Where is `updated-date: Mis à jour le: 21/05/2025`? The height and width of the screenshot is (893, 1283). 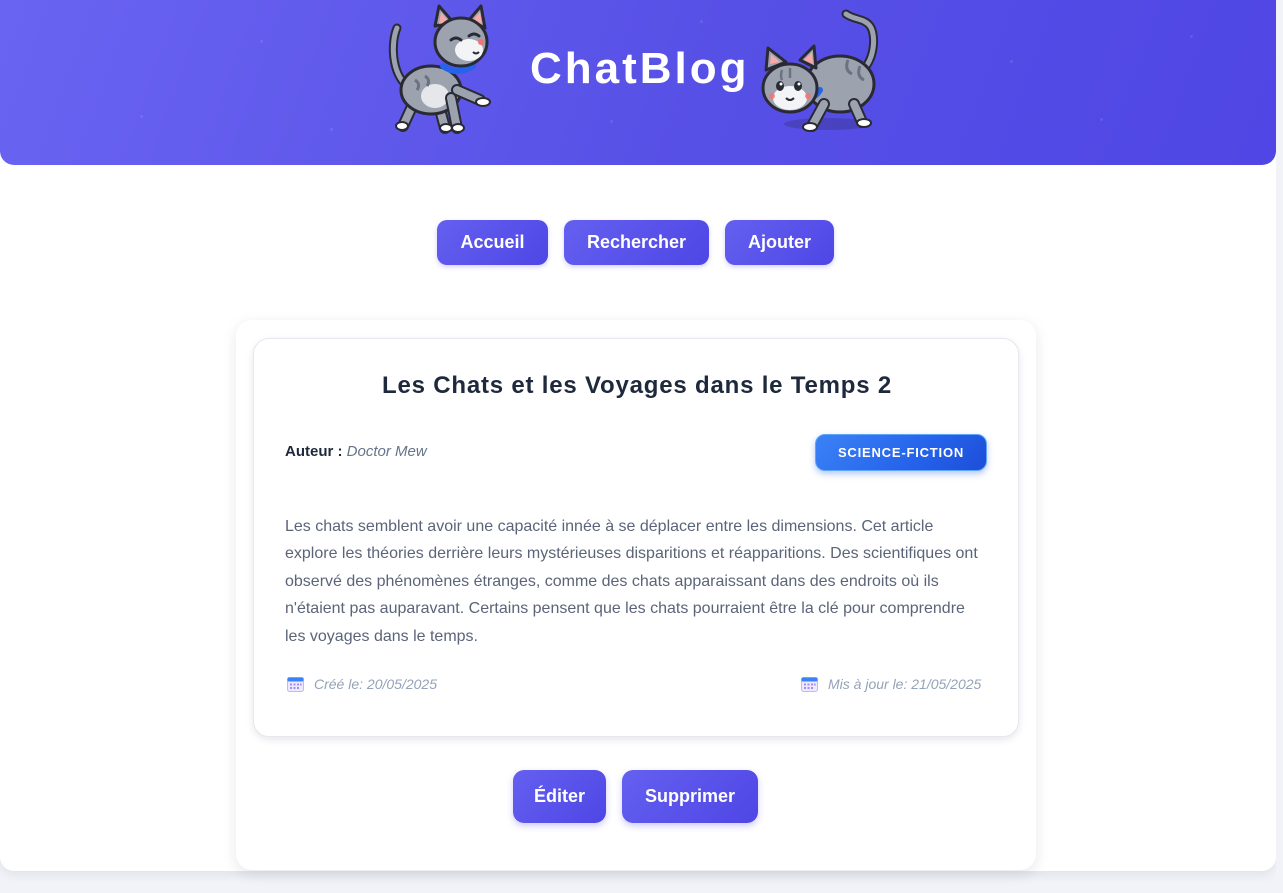
updated-date: Mis à jour le: 21/05/2025 is located at coordinates (891, 684).